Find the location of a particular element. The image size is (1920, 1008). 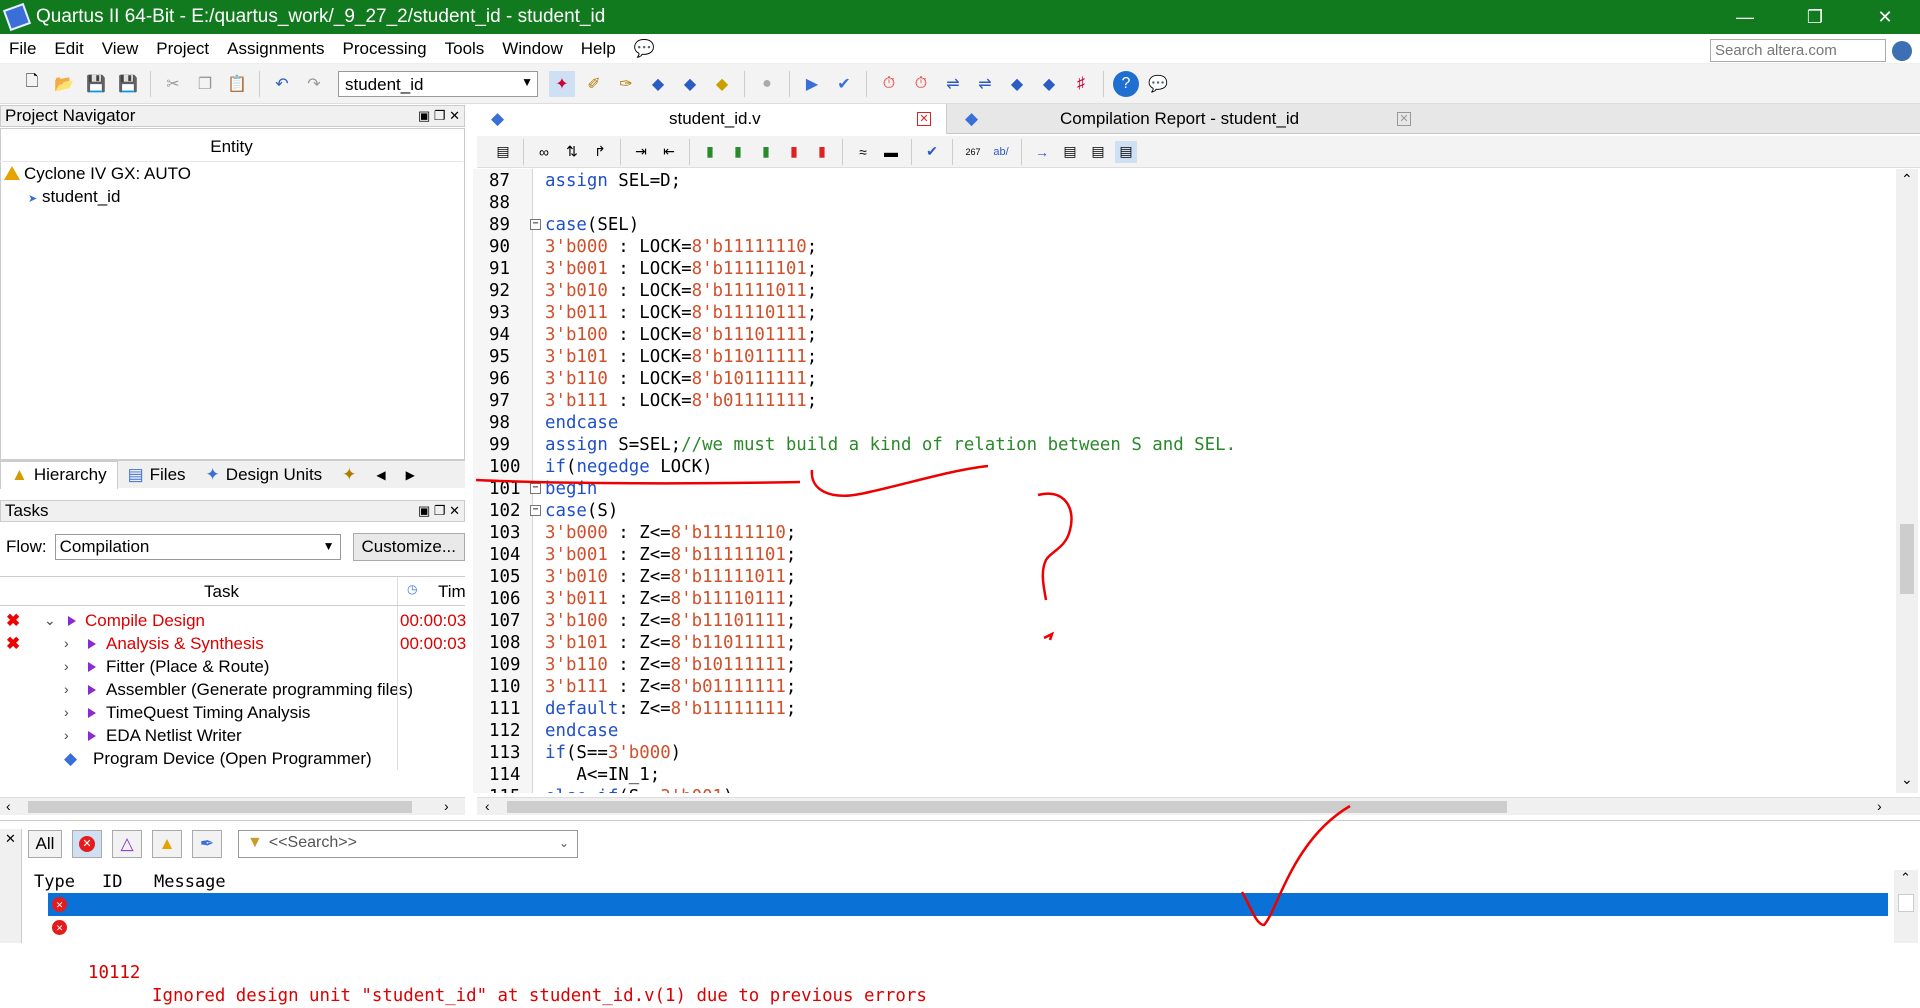

tab-more: ✦ is located at coordinates (349, 475).